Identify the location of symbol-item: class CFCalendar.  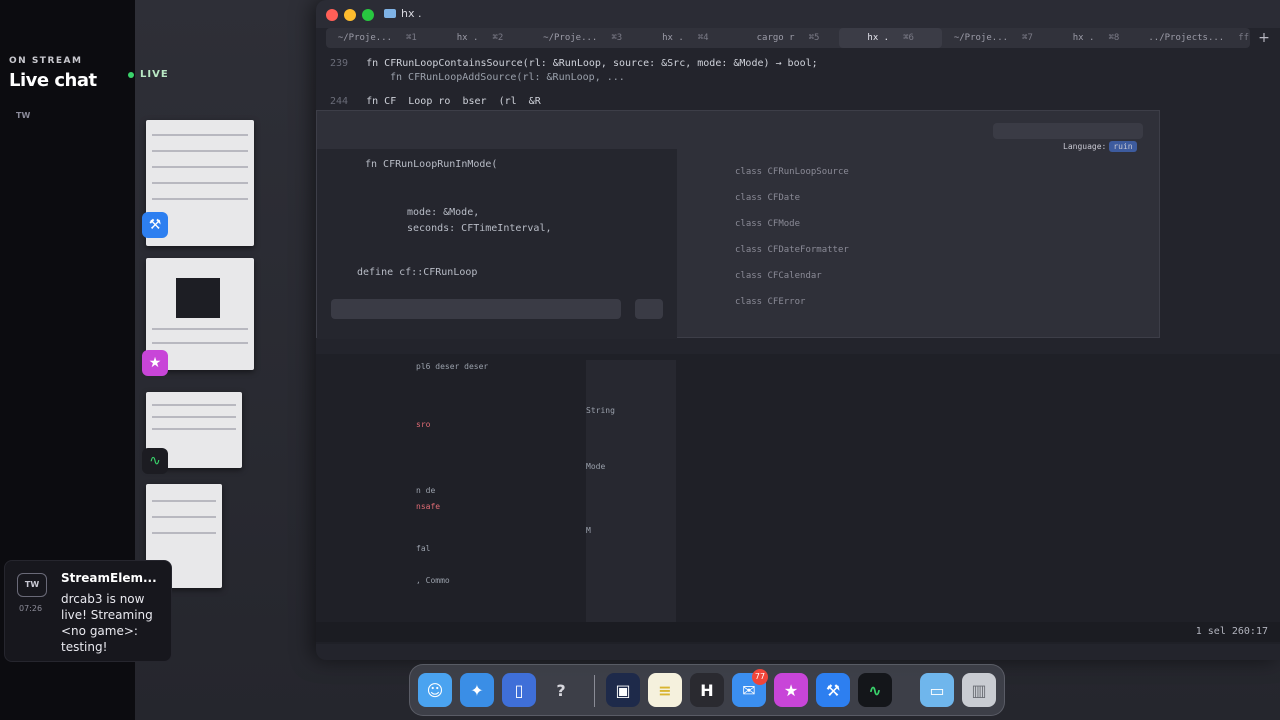
(778, 276).